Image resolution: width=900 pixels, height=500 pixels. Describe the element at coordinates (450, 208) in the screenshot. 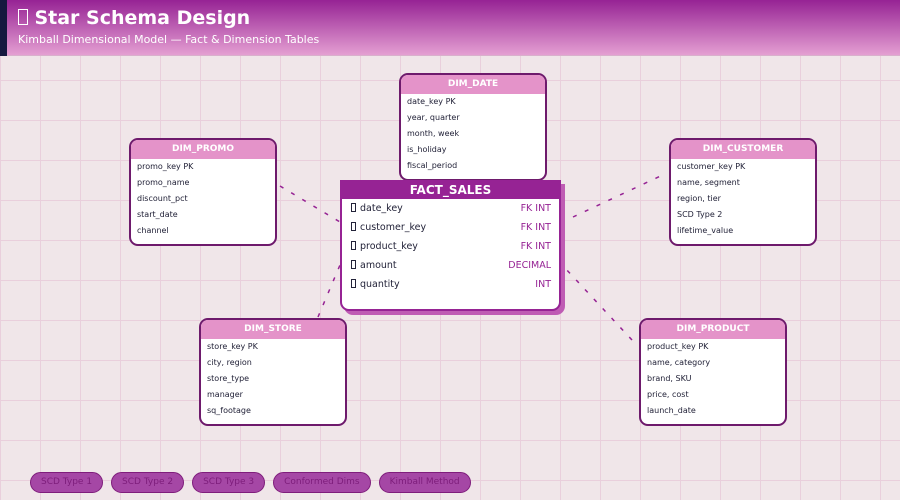

I see `column: date_key FK INT` at that location.